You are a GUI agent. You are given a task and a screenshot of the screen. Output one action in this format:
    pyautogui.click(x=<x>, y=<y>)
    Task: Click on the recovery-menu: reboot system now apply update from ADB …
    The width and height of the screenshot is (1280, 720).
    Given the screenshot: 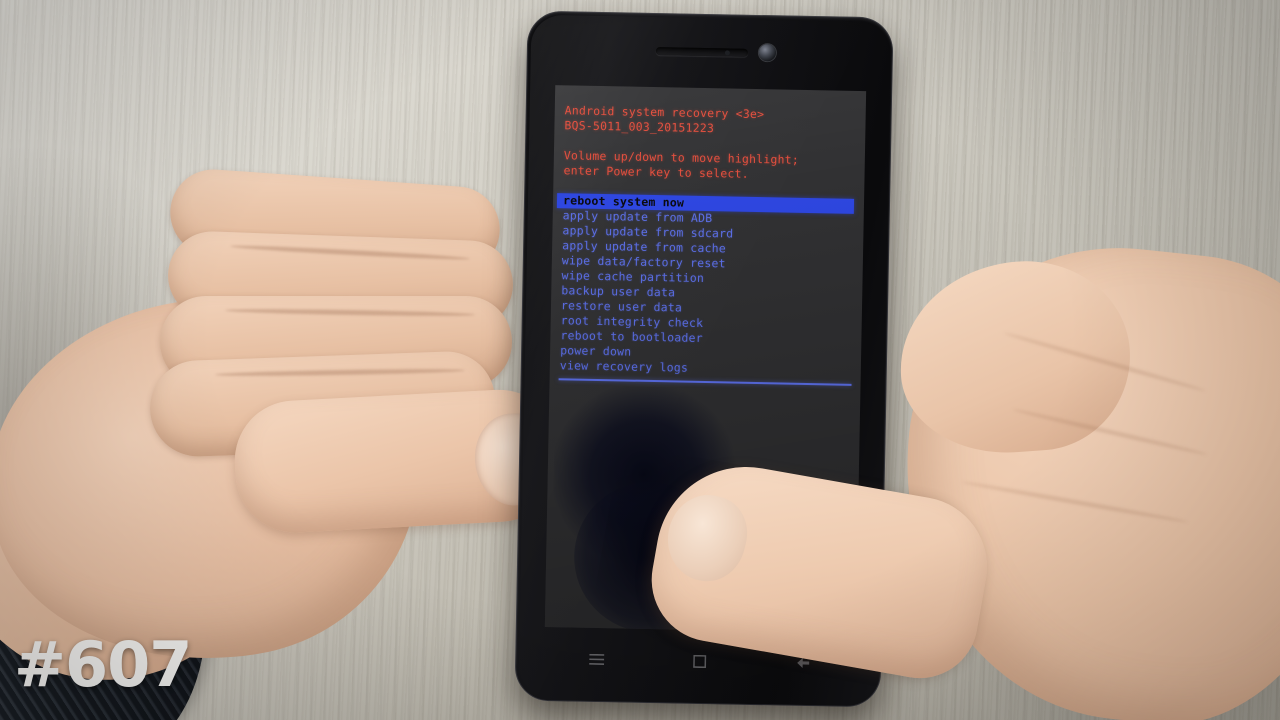 What is the action you would take?
    pyautogui.click(x=709, y=286)
    